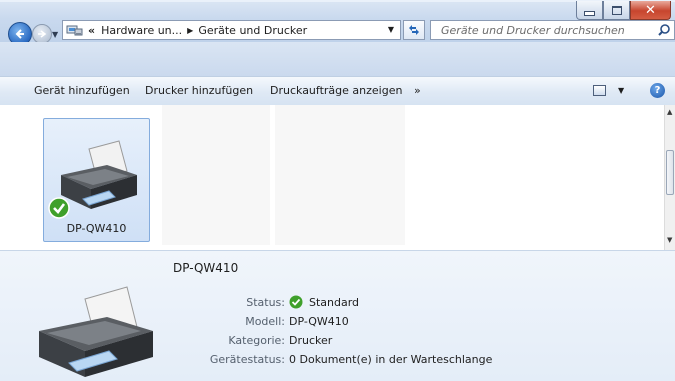 Image resolution: width=675 pixels, height=381 pixels. I want to click on default-checkmark-icon, so click(59, 208).